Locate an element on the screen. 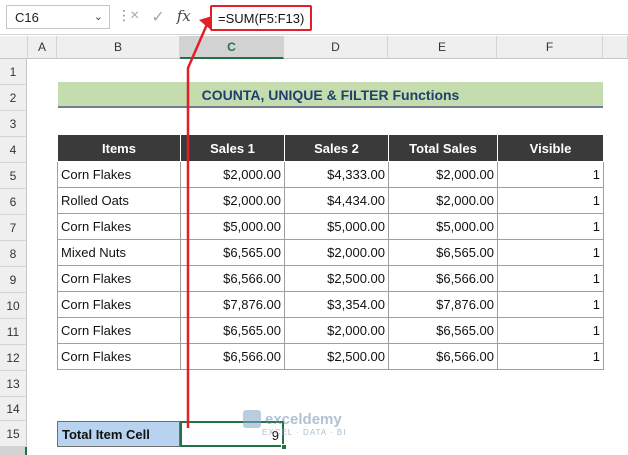  total-item-label: Total Item Cell is located at coordinates (118, 434).